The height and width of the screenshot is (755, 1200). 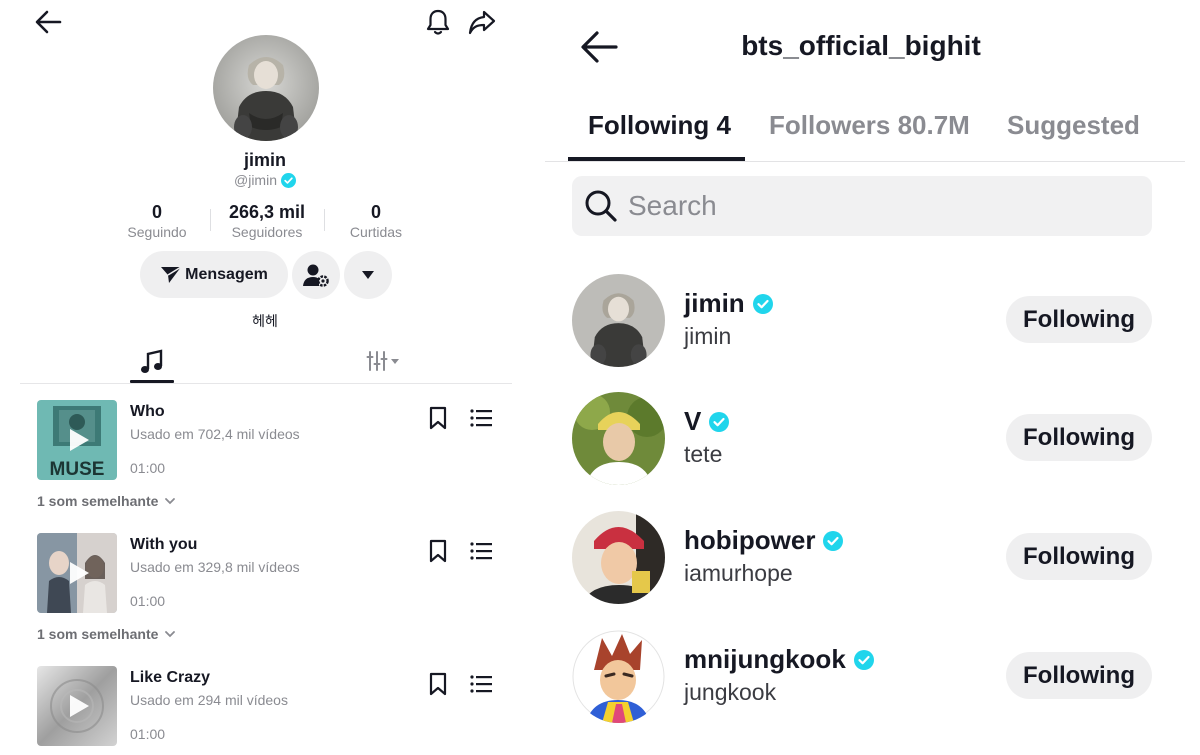 What do you see at coordinates (862, 321) in the screenshot?
I see `user-row: jimin jimin Following` at bounding box center [862, 321].